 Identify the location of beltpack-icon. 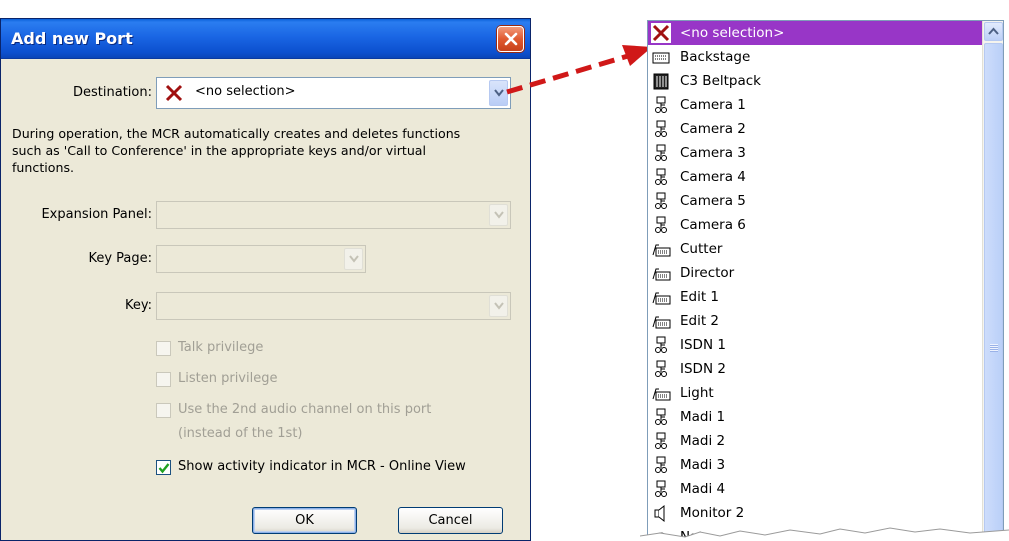
(661, 81).